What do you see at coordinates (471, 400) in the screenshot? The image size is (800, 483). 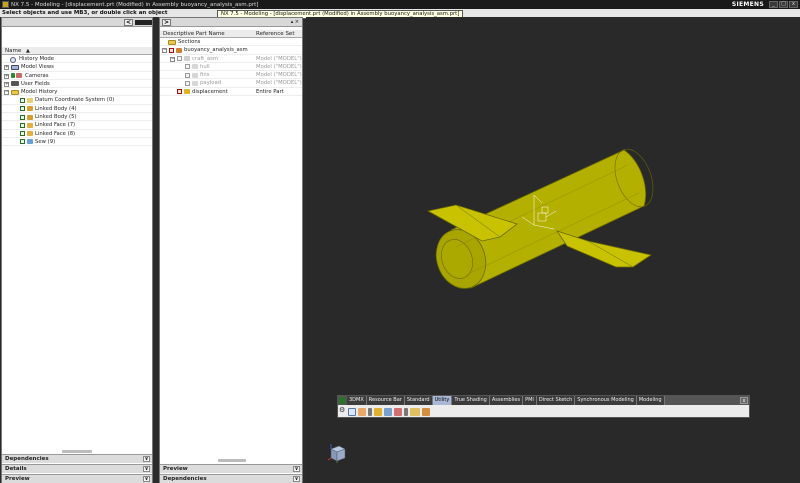 I see `tab-true-shading: True Shading` at bounding box center [471, 400].